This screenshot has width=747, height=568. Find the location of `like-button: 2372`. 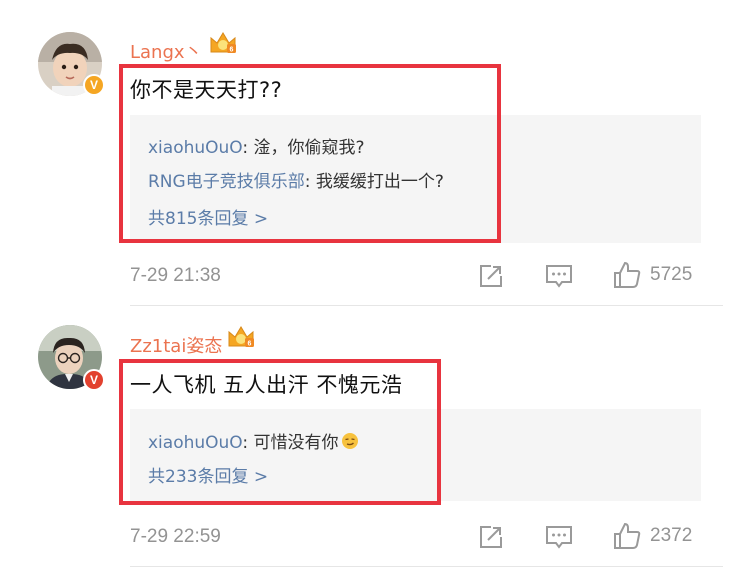

like-button: 2372 is located at coordinates (652, 536).